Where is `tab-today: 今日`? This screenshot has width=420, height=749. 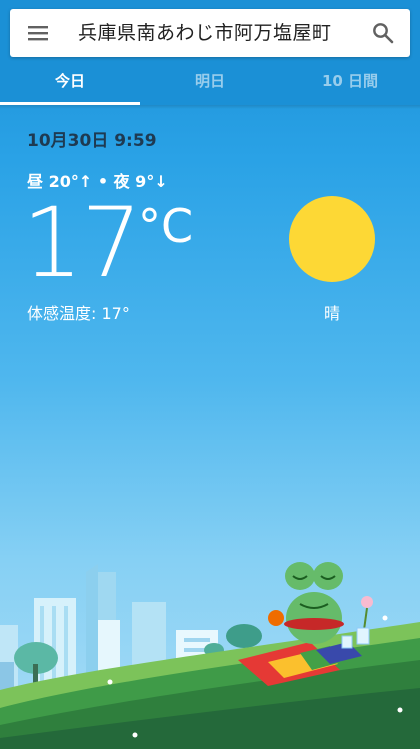
tab-today: 今日 is located at coordinates (70, 81).